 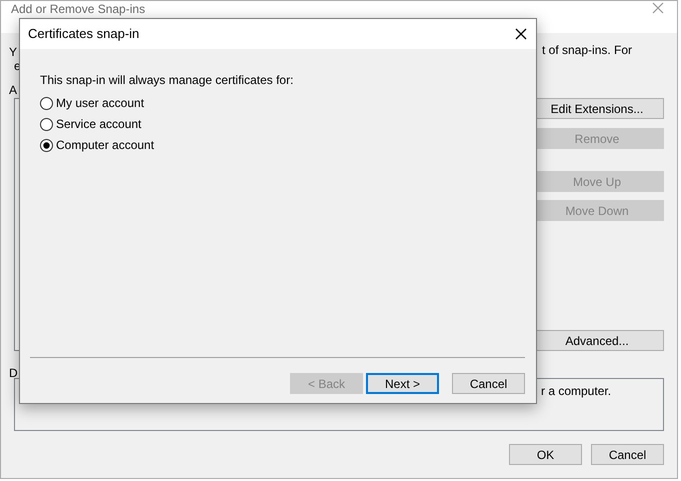 What do you see at coordinates (488, 383) in the screenshot?
I see `dialog-button: Cancel` at bounding box center [488, 383].